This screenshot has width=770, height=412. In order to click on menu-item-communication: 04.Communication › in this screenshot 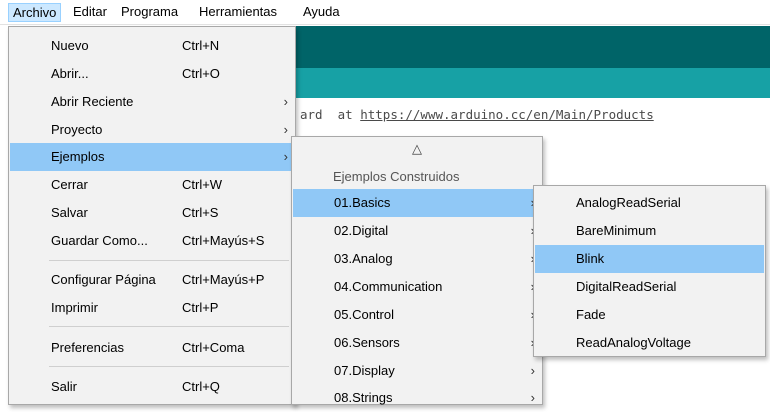, I will do `click(417, 287)`.